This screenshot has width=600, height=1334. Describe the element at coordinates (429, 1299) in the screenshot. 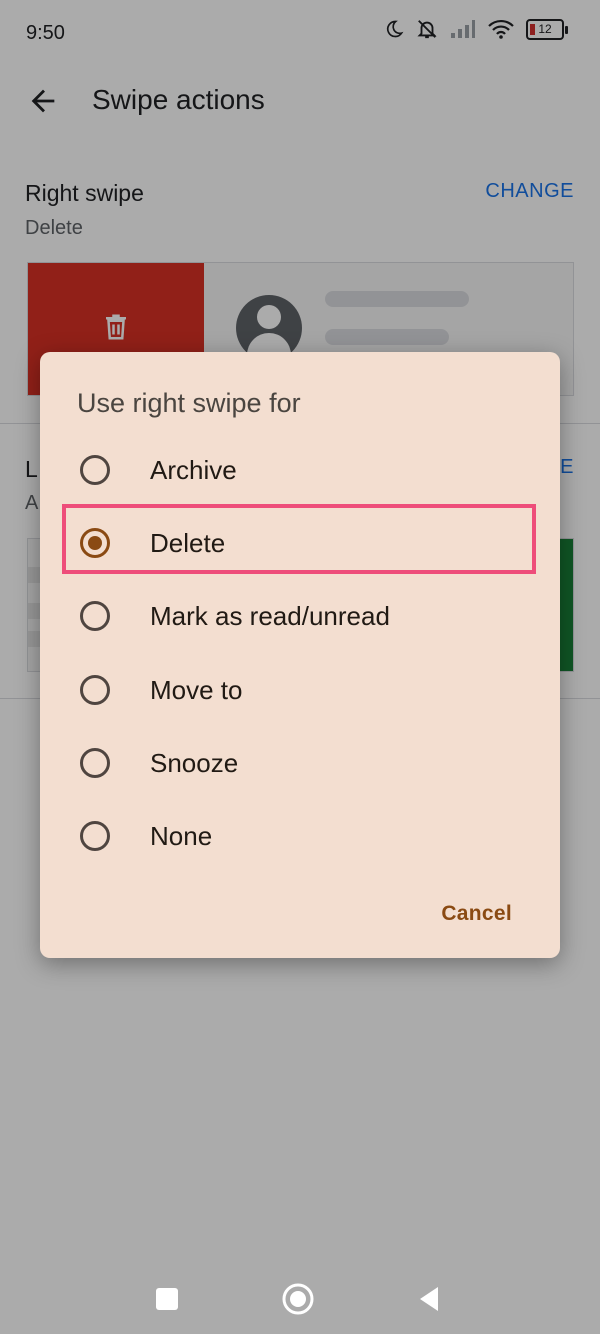

I see `back-triangle-icon` at that location.